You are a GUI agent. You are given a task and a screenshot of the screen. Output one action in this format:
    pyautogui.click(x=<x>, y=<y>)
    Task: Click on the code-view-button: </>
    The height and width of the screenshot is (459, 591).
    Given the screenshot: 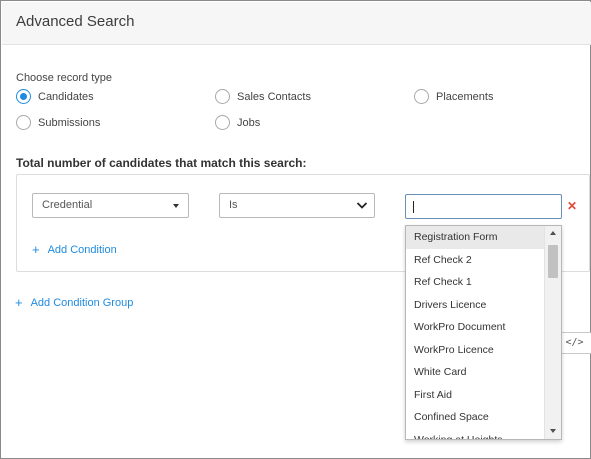 What is the action you would take?
    pyautogui.click(x=574, y=343)
    